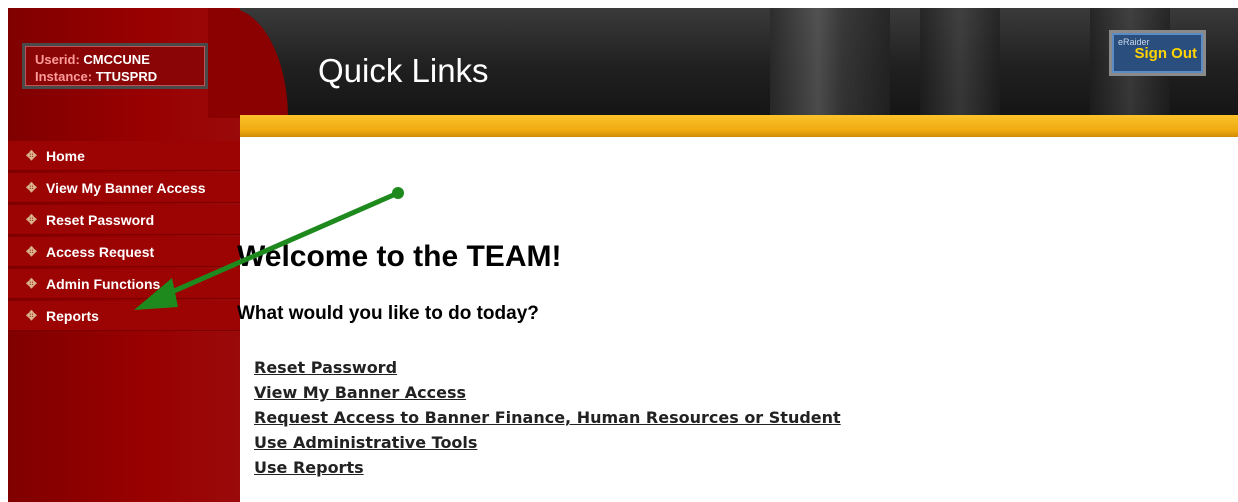 This screenshot has height=502, width=1238. I want to click on userid-value: CMCCUNE, so click(116, 59).